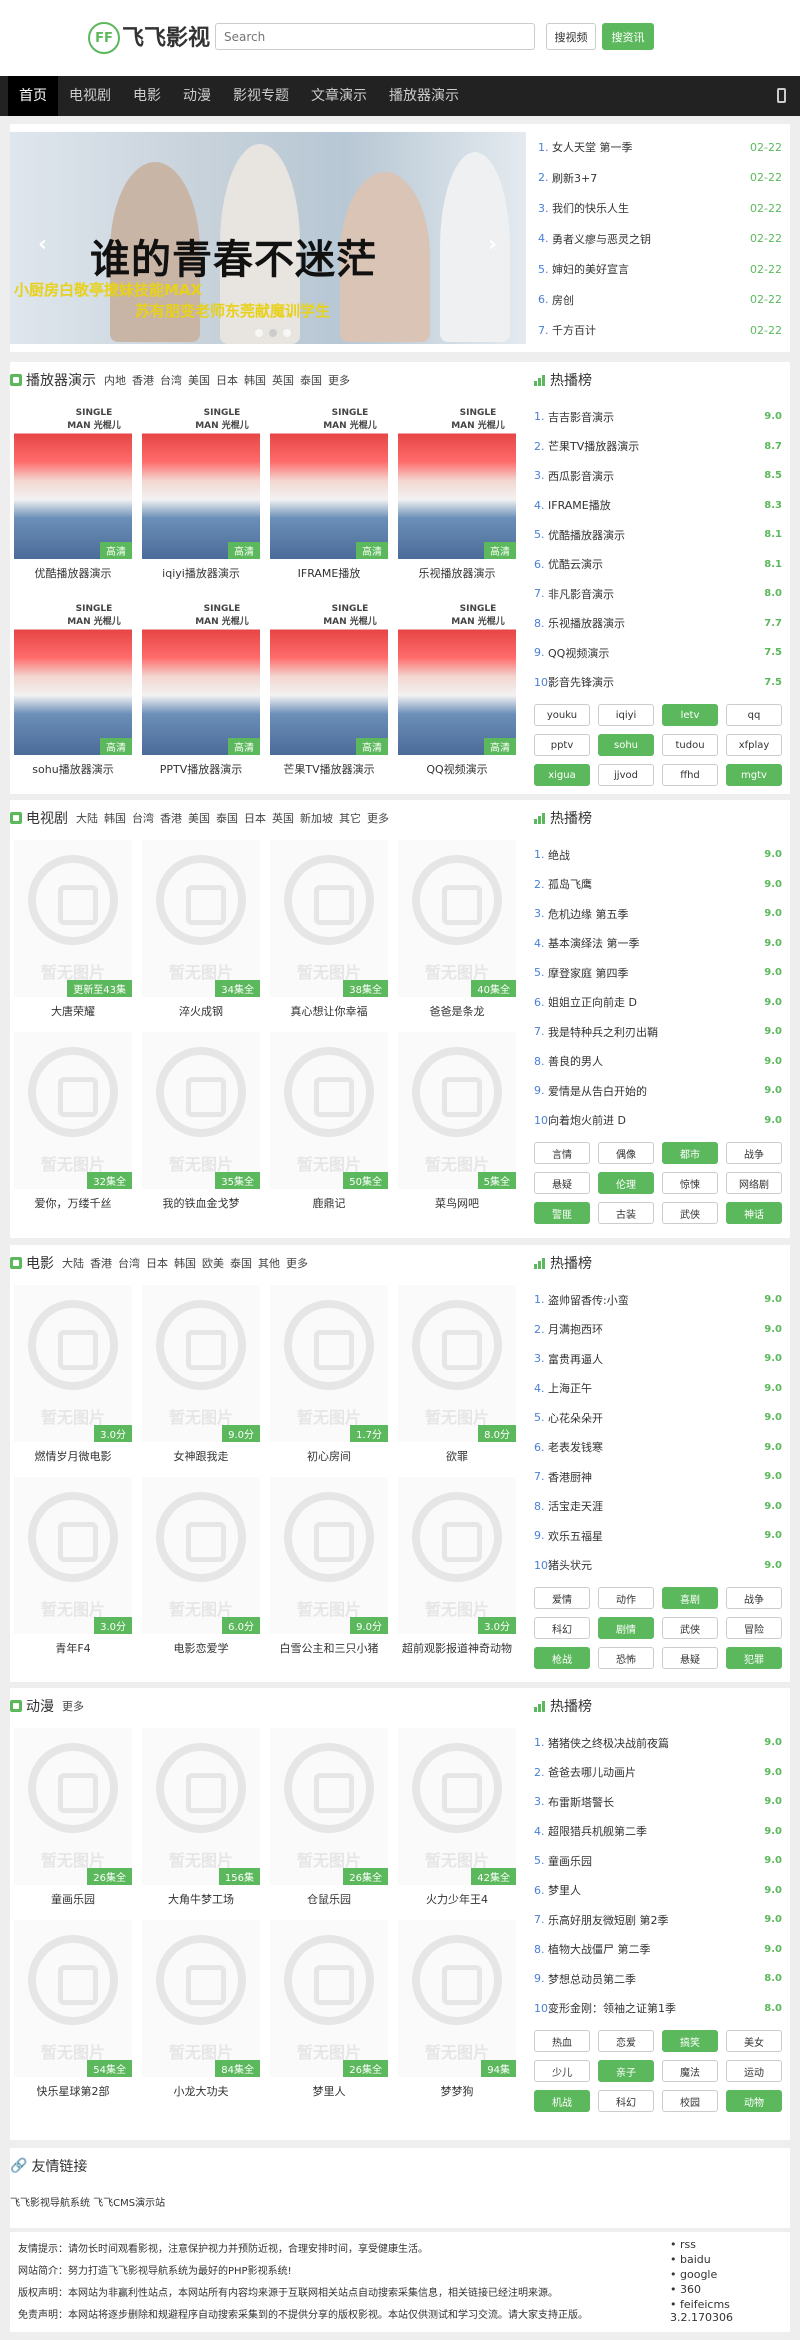  What do you see at coordinates (201, 929) in the screenshot?
I see `video-card: 暂无图片 34集全 淬火成钢` at bounding box center [201, 929].